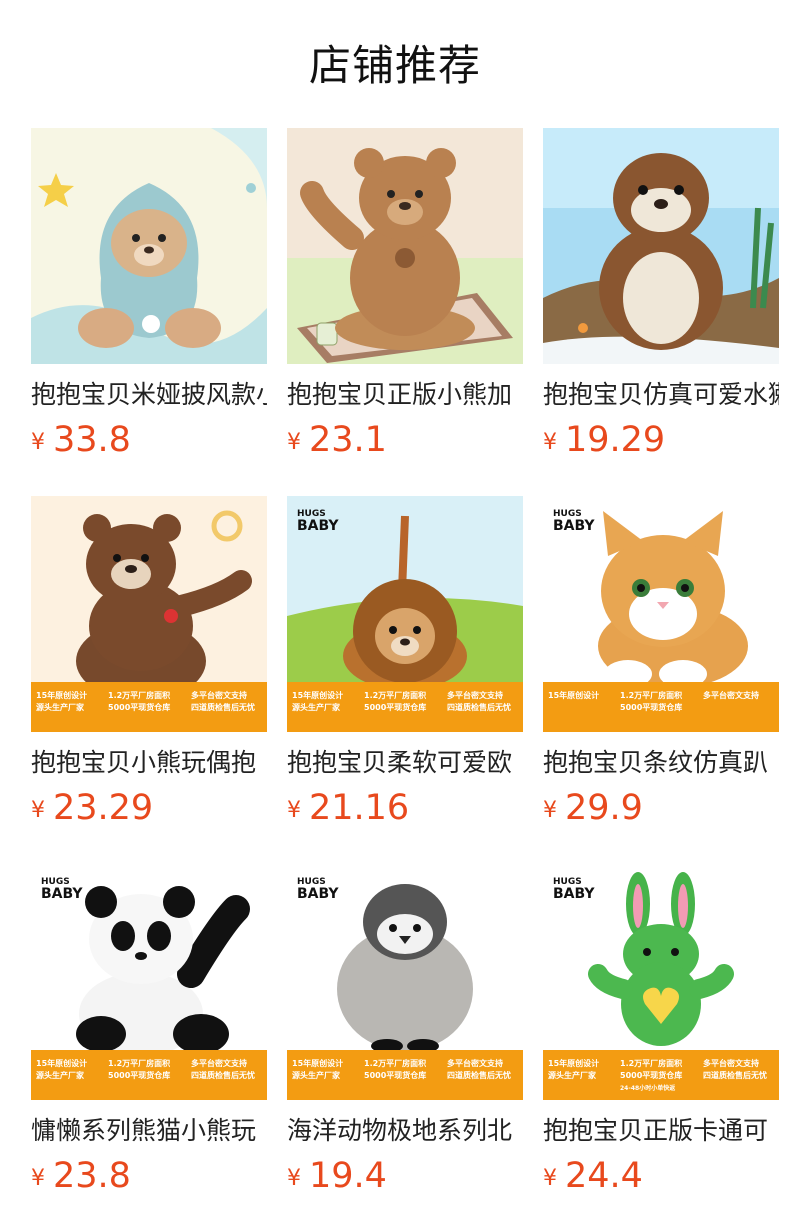 The height and width of the screenshot is (1232, 790). What do you see at coordinates (92, 1176) in the screenshot?
I see `price-amount: 23.8` at bounding box center [92, 1176].